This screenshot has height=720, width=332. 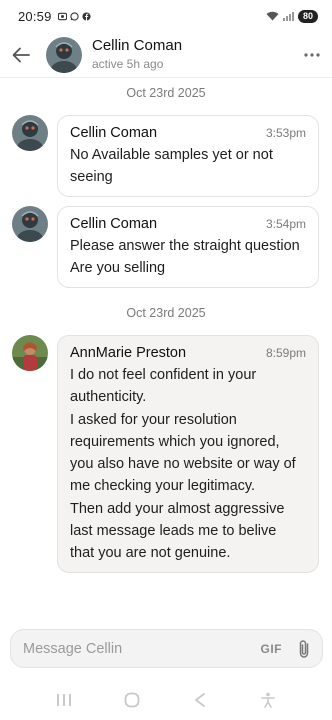 I want to click on accessibility-icon, so click(x=268, y=700).